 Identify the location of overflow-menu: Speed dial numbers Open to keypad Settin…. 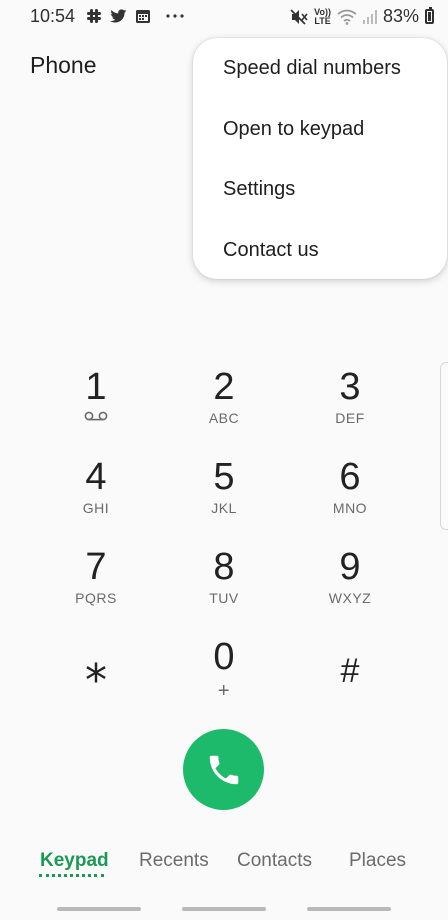
(320, 158).